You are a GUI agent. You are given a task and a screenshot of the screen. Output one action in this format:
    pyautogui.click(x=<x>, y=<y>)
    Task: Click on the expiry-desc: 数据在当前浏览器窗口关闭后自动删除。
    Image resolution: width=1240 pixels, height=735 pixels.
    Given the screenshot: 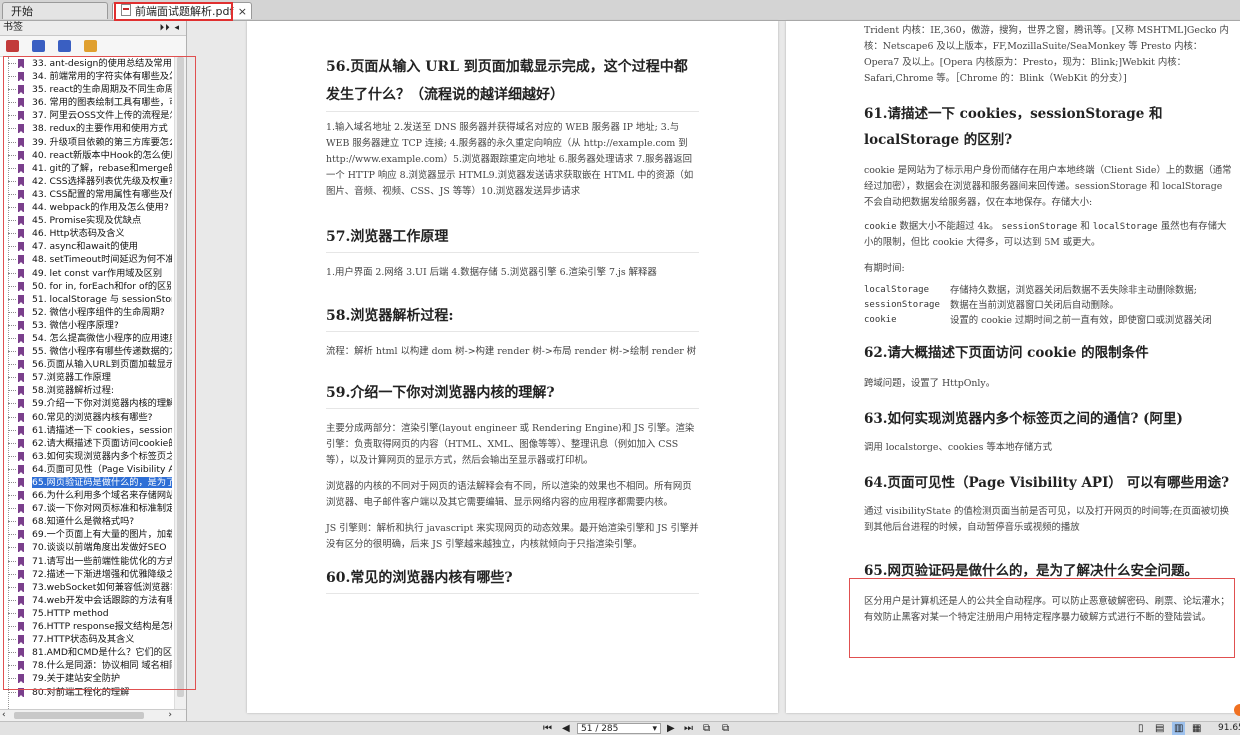 What is the action you would take?
    pyautogui.click(x=1034, y=305)
    